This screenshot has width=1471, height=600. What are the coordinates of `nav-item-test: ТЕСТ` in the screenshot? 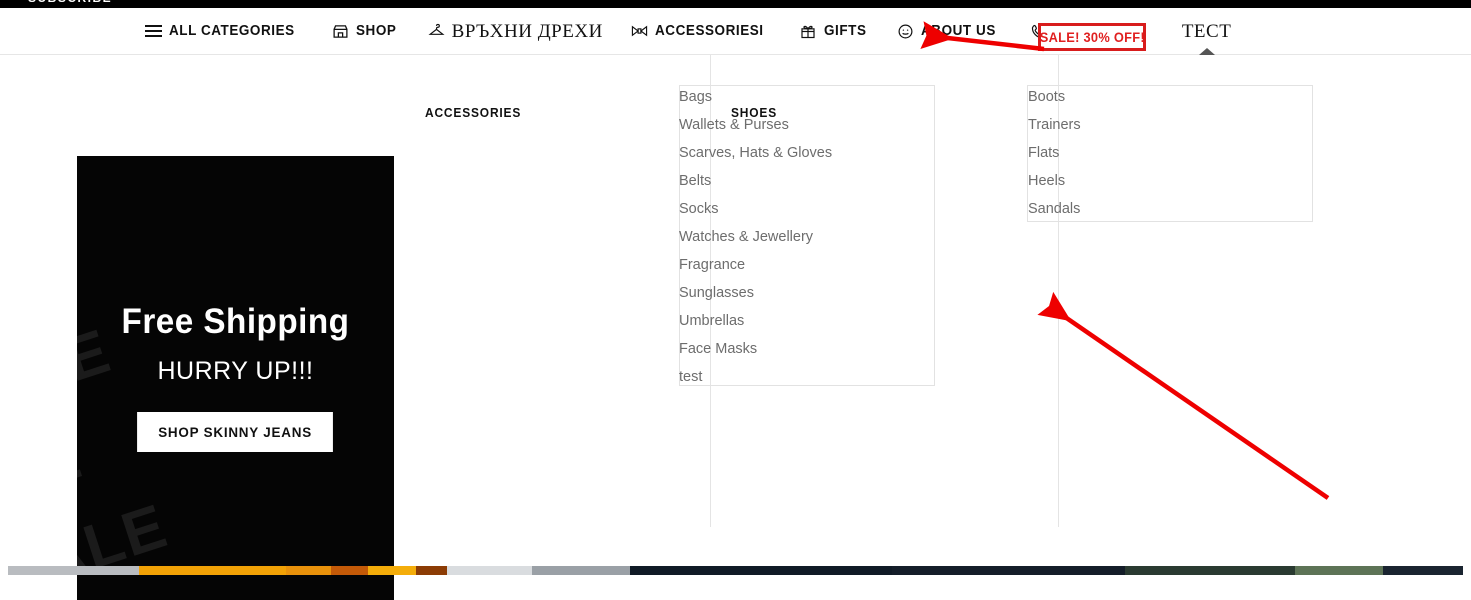 It's located at (1206, 31).